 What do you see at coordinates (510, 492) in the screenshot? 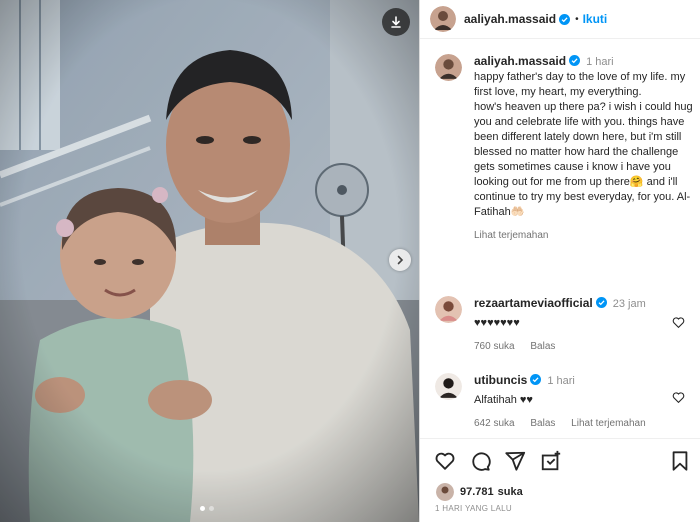
I see `likes-suffix: suka` at bounding box center [510, 492].